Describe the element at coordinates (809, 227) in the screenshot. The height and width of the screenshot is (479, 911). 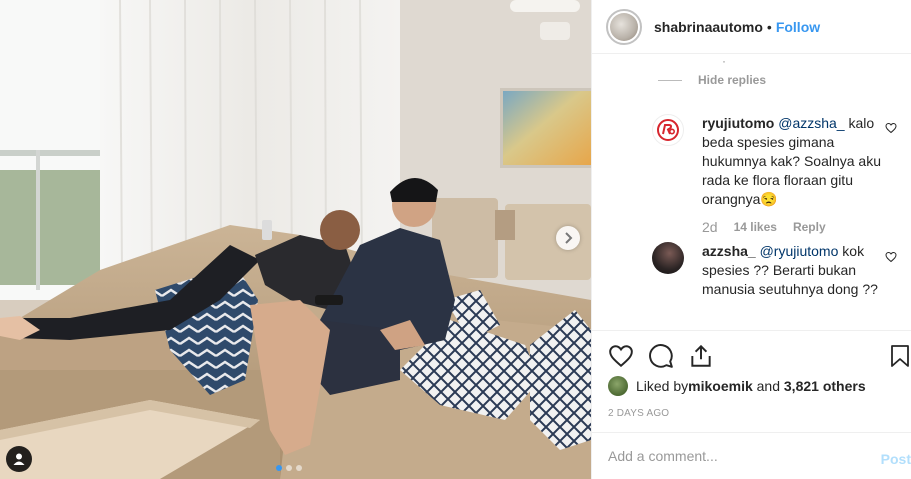
I see `reply-button: Reply` at that location.